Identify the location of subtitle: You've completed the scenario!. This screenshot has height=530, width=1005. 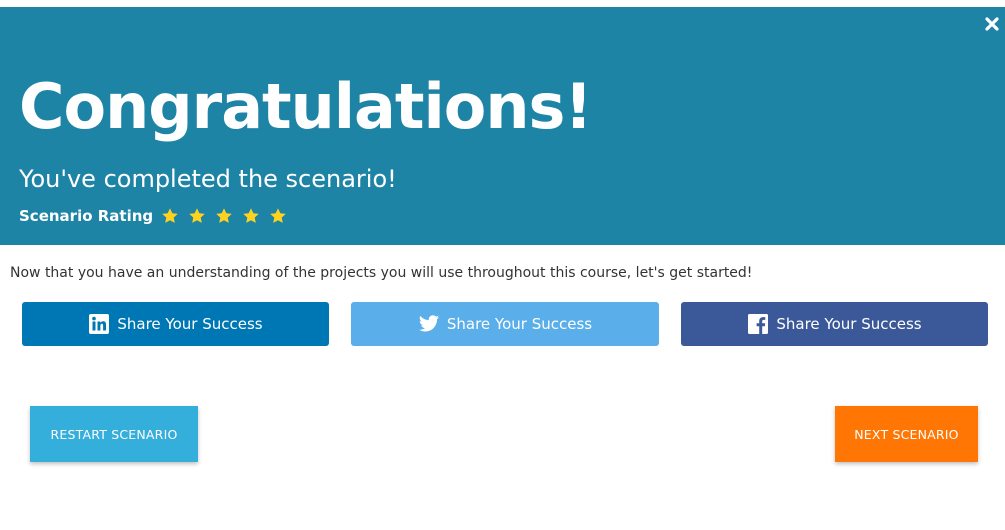
(208, 179).